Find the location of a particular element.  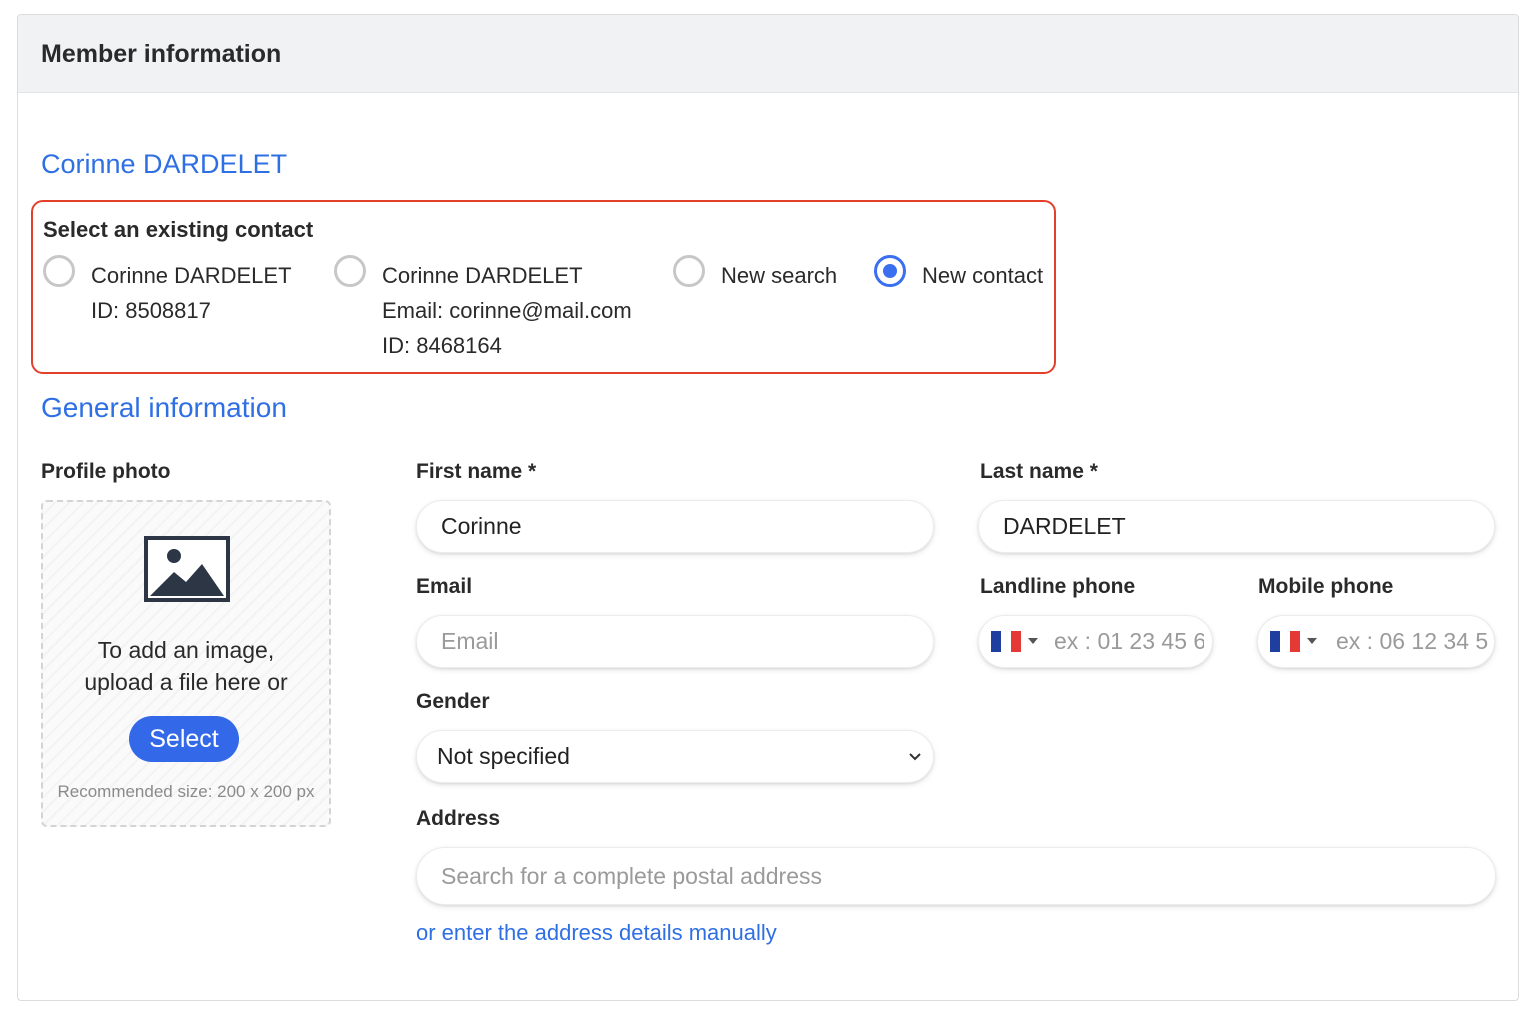

mobile-phone-field: ex : 06 12 34 56 78 is located at coordinates (1376, 641).